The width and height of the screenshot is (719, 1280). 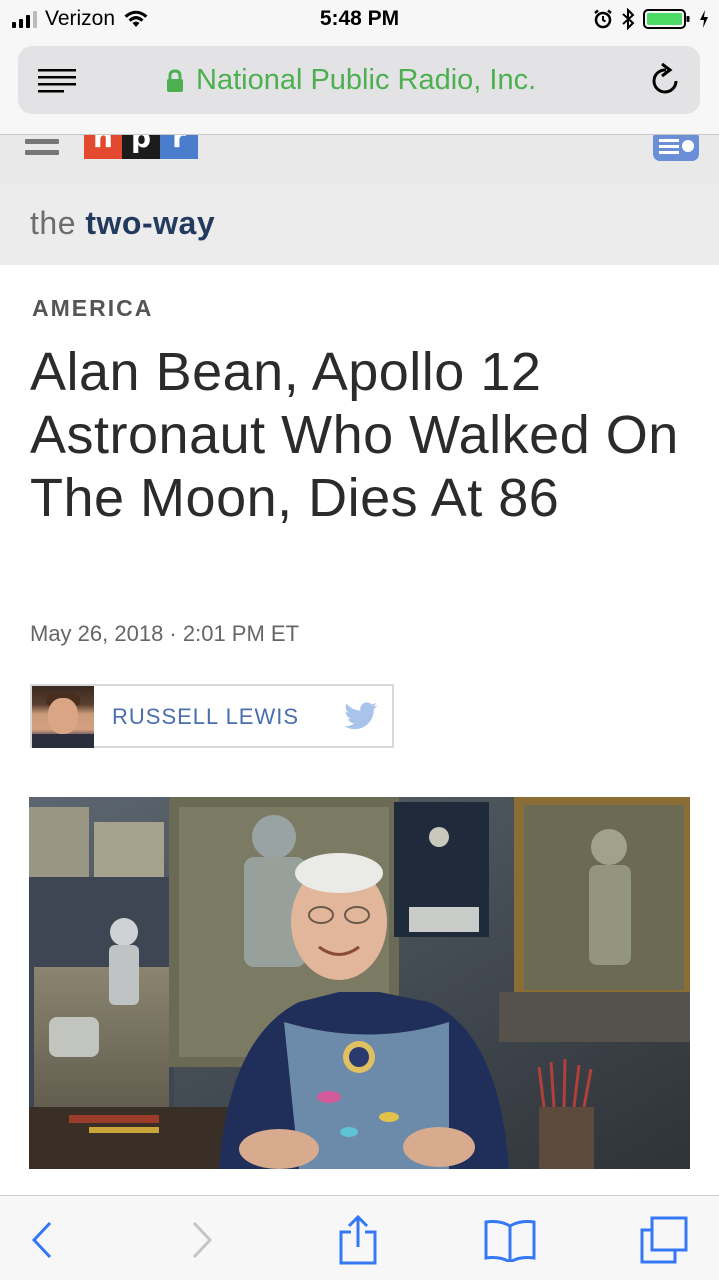 I want to click on logo-letter-r: r, so click(x=179, y=147).